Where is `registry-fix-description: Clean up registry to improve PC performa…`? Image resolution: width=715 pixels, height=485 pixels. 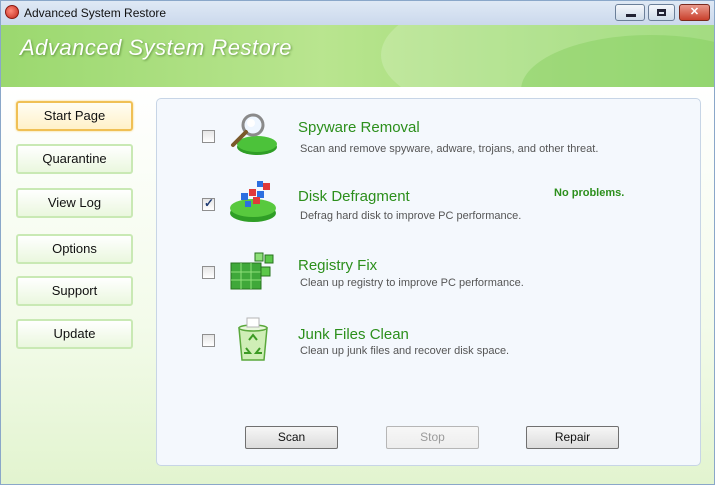 registry-fix-description: Clean up registry to improve PC performa… is located at coordinates (412, 283).